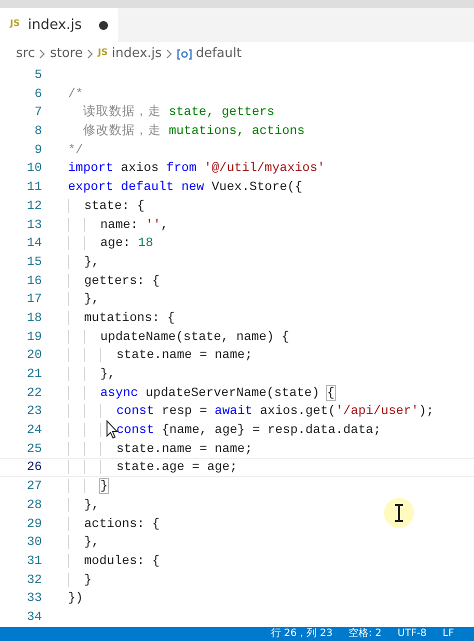 This screenshot has height=641, width=474. Describe the element at coordinates (118, 225) in the screenshot. I see `code-line: name: '',` at that location.